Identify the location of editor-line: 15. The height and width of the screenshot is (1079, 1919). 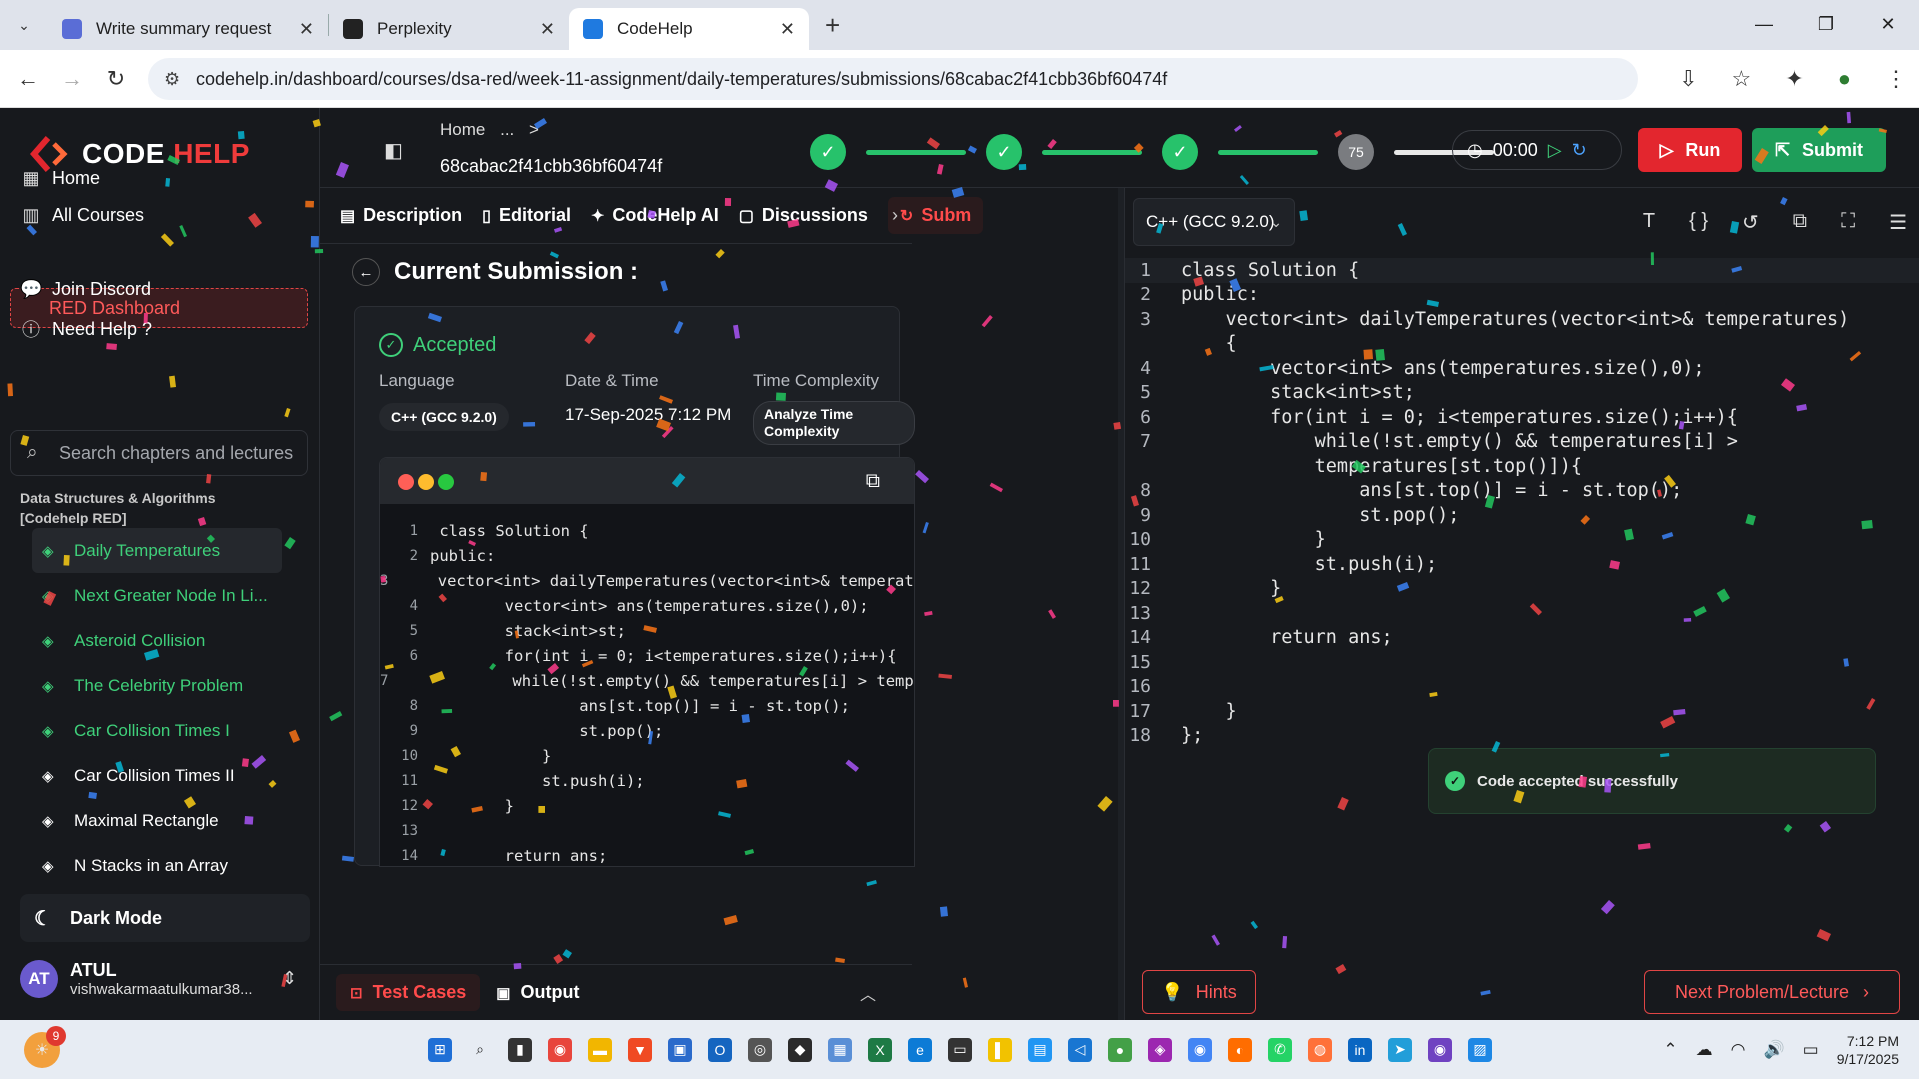
(1522, 662).